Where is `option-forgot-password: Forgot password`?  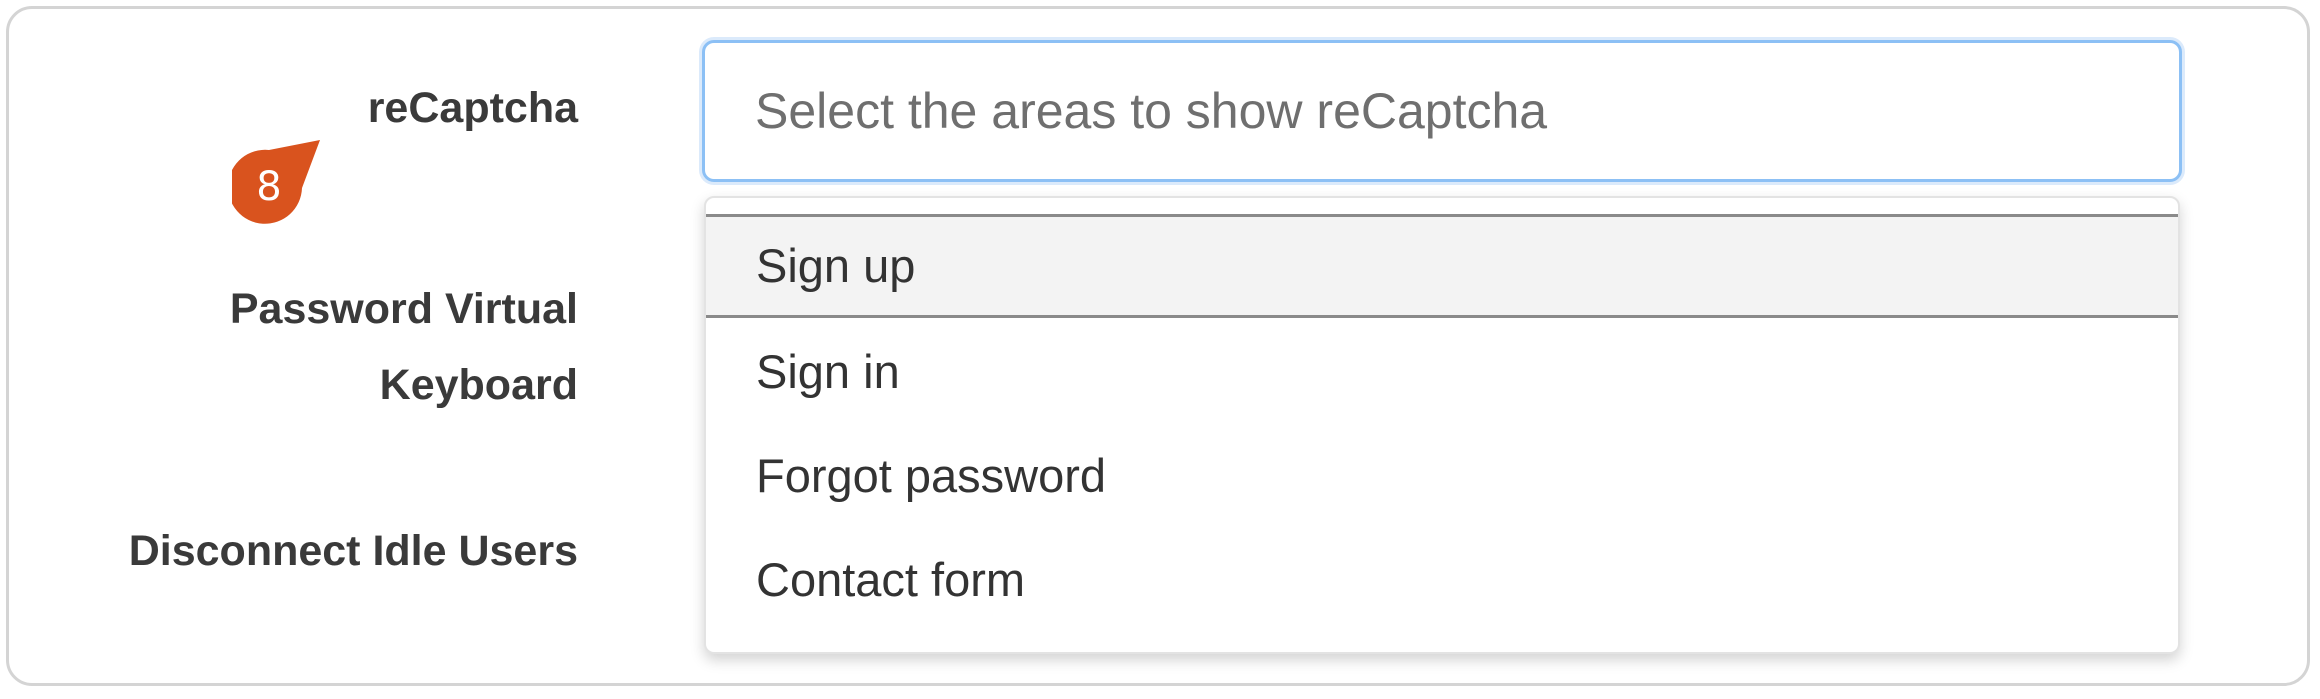
option-forgot-password: Forgot password is located at coordinates (1442, 476).